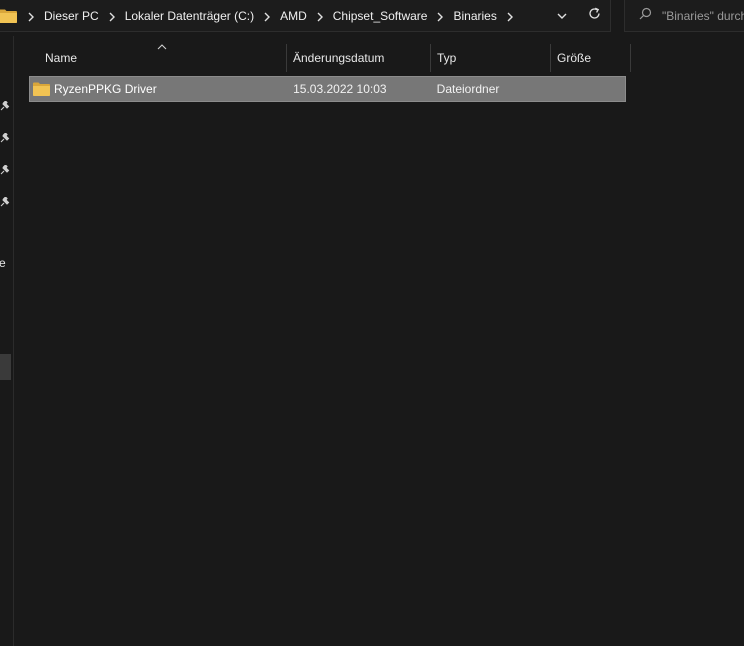 Image resolution: width=744 pixels, height=646 pixels. I want to click on address-history-button, so click(562, 16).